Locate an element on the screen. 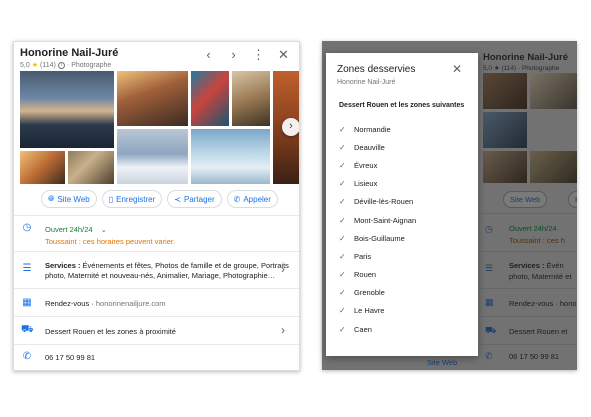 Image resolution: width=591 pixels, height=417 pixels. dialog-subtitle: Honorine Nail-Juré is located at coordinates (366, 82).